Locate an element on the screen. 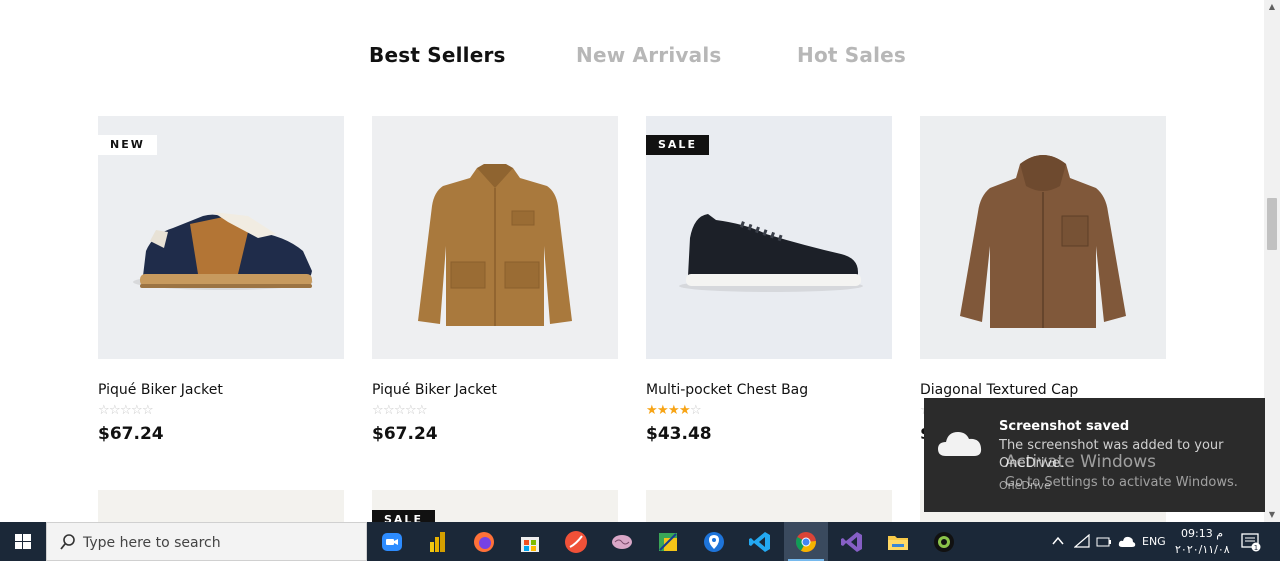 The height and width of the screenshot is (561, 1280). store-icon is located at coordinates (530, 544).